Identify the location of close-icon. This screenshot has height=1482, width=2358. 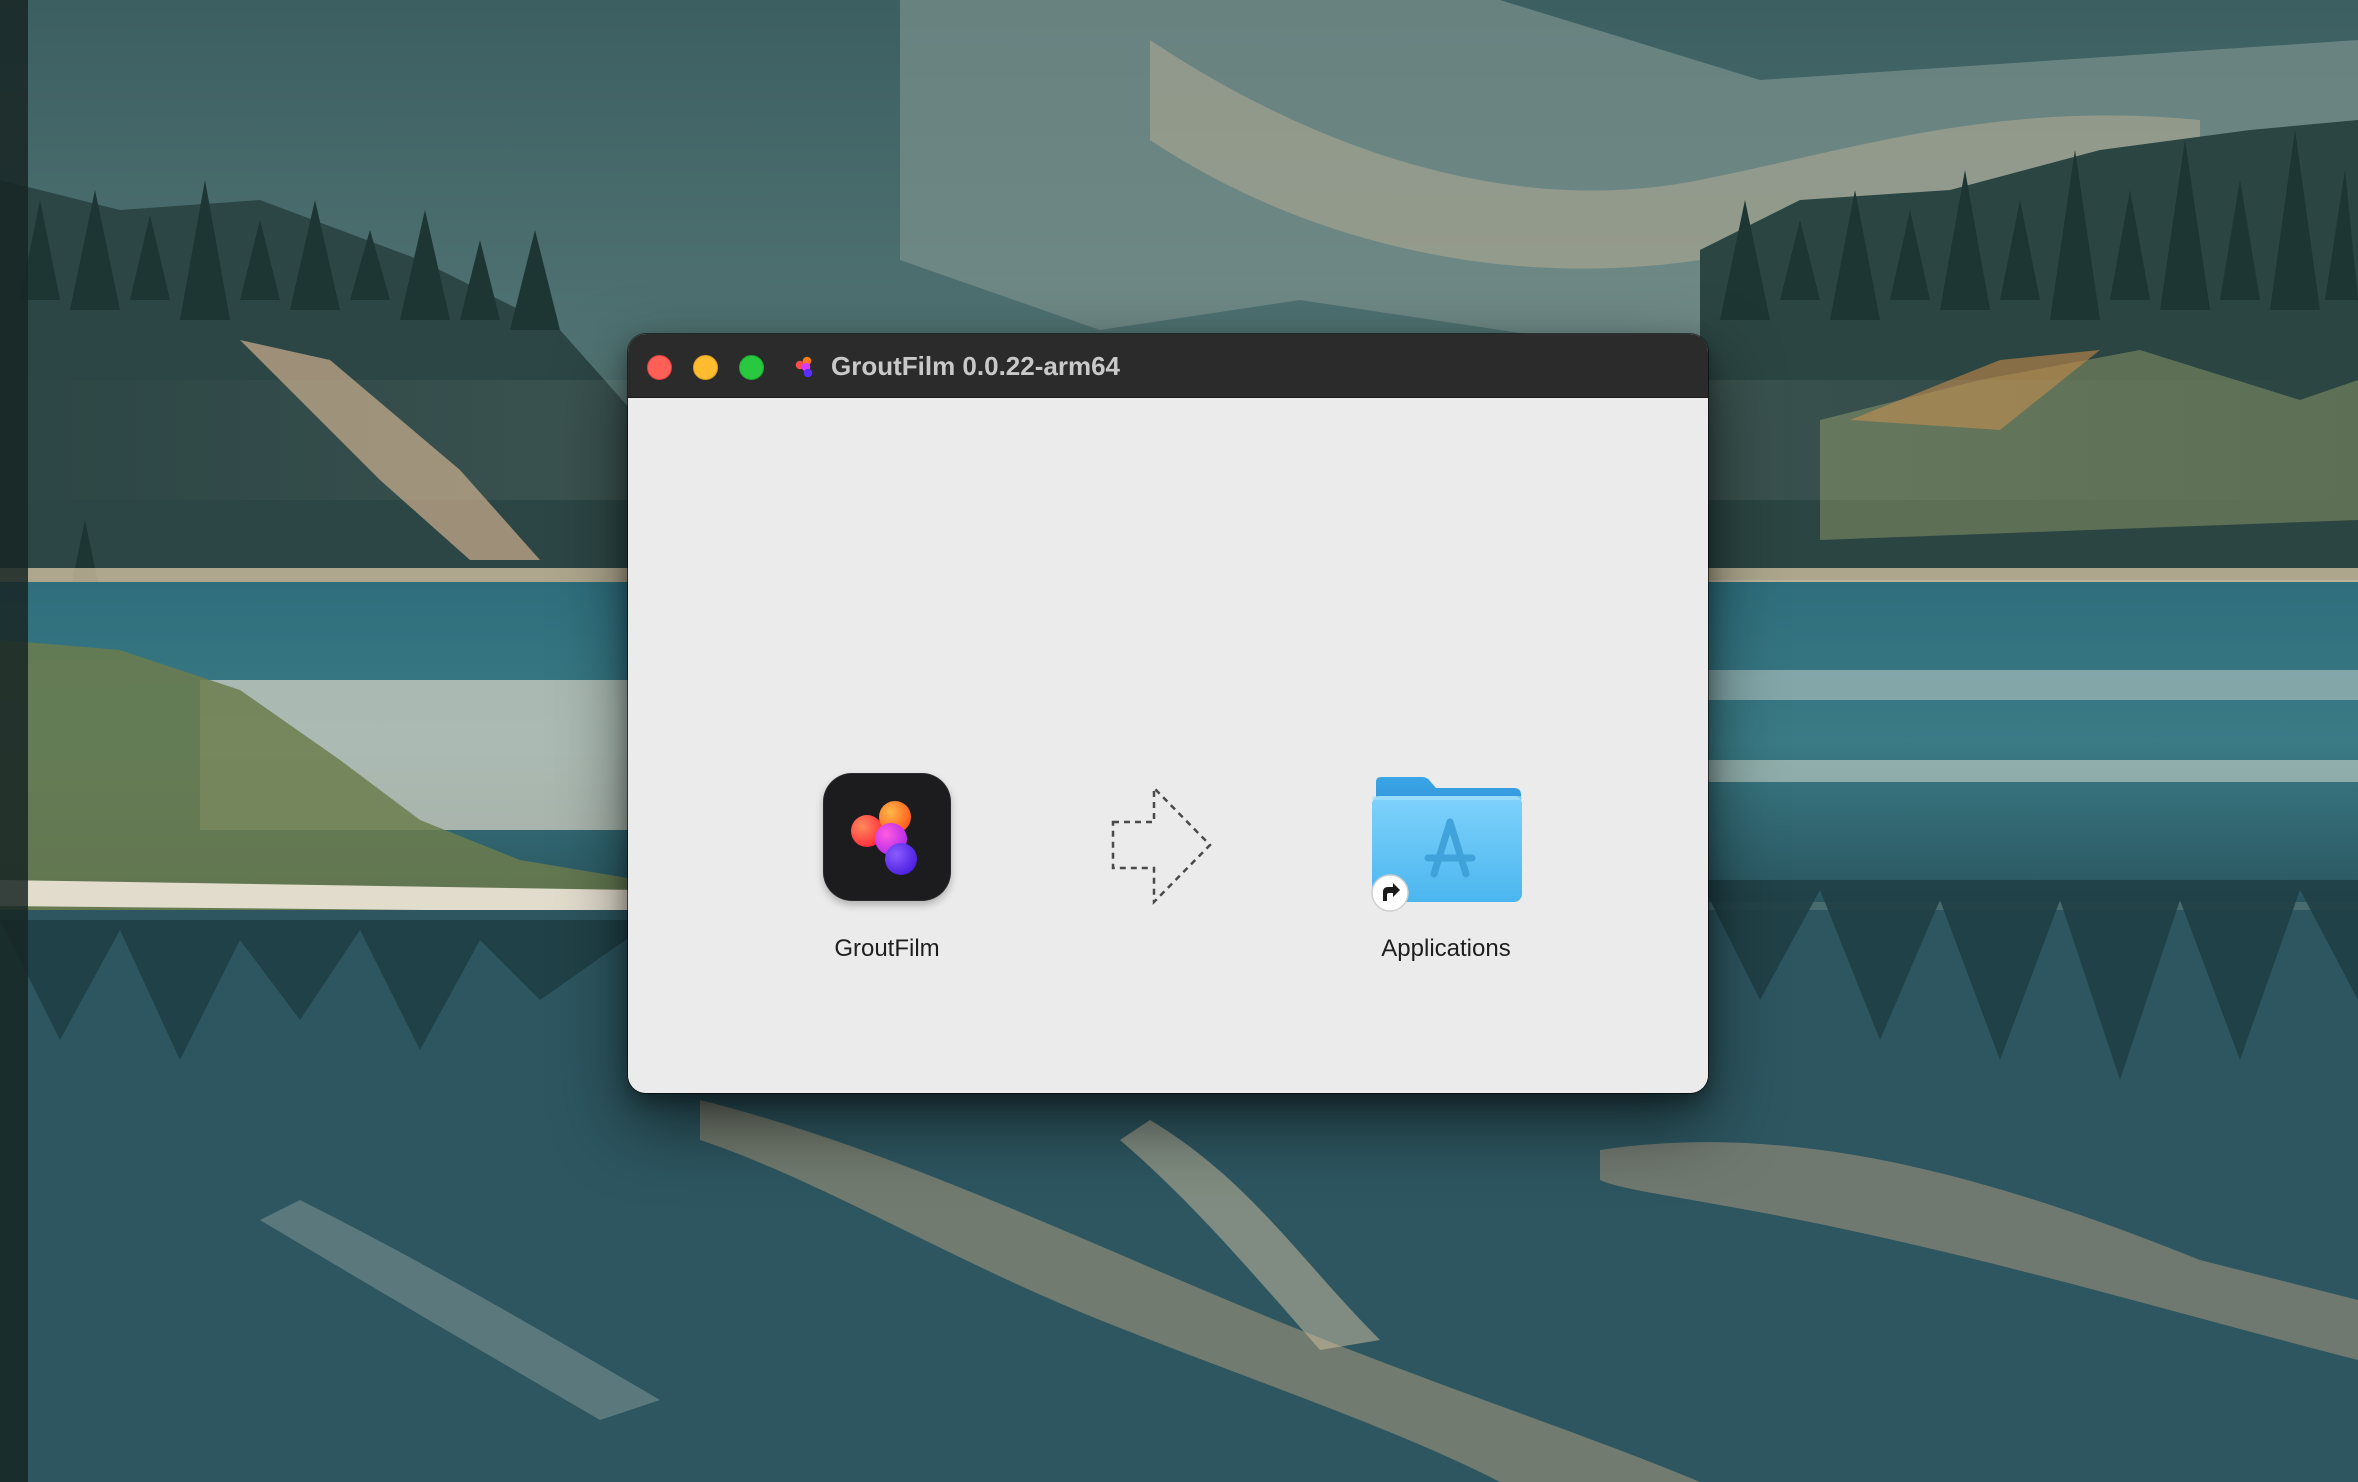
(659, 367).